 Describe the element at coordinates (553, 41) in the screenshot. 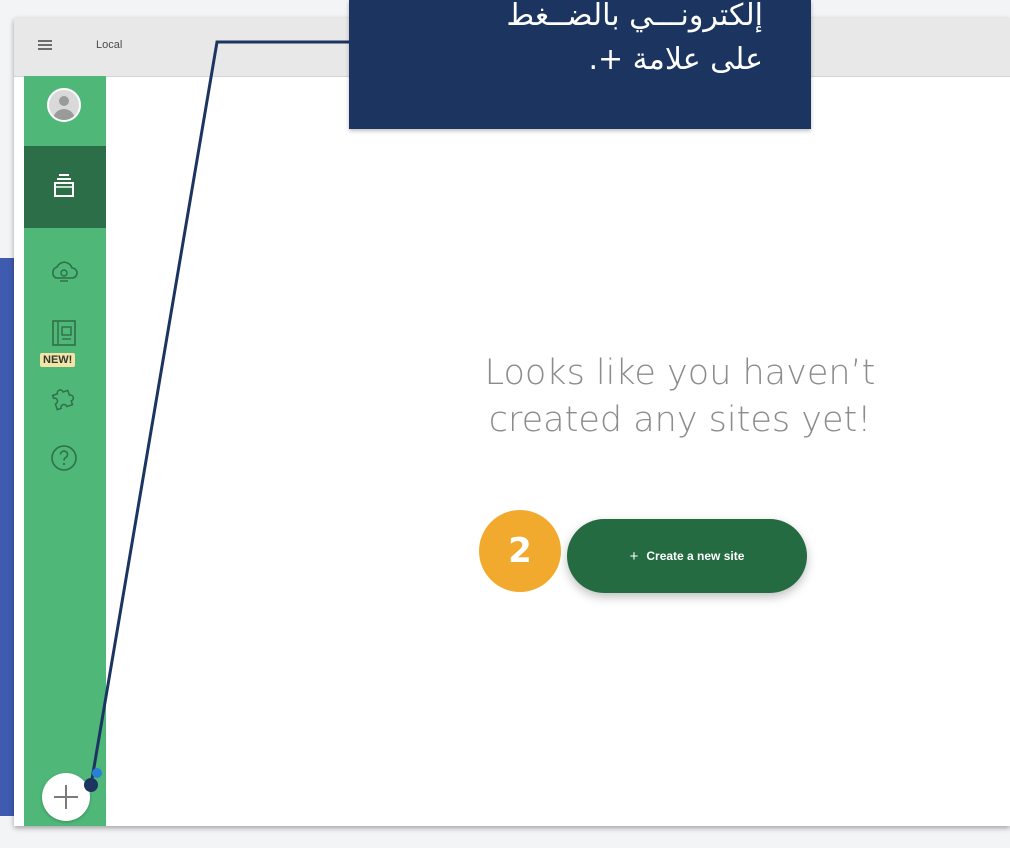

I see `callout-text: إلكترونـــي بالضــغط على علامة +.` at that location.